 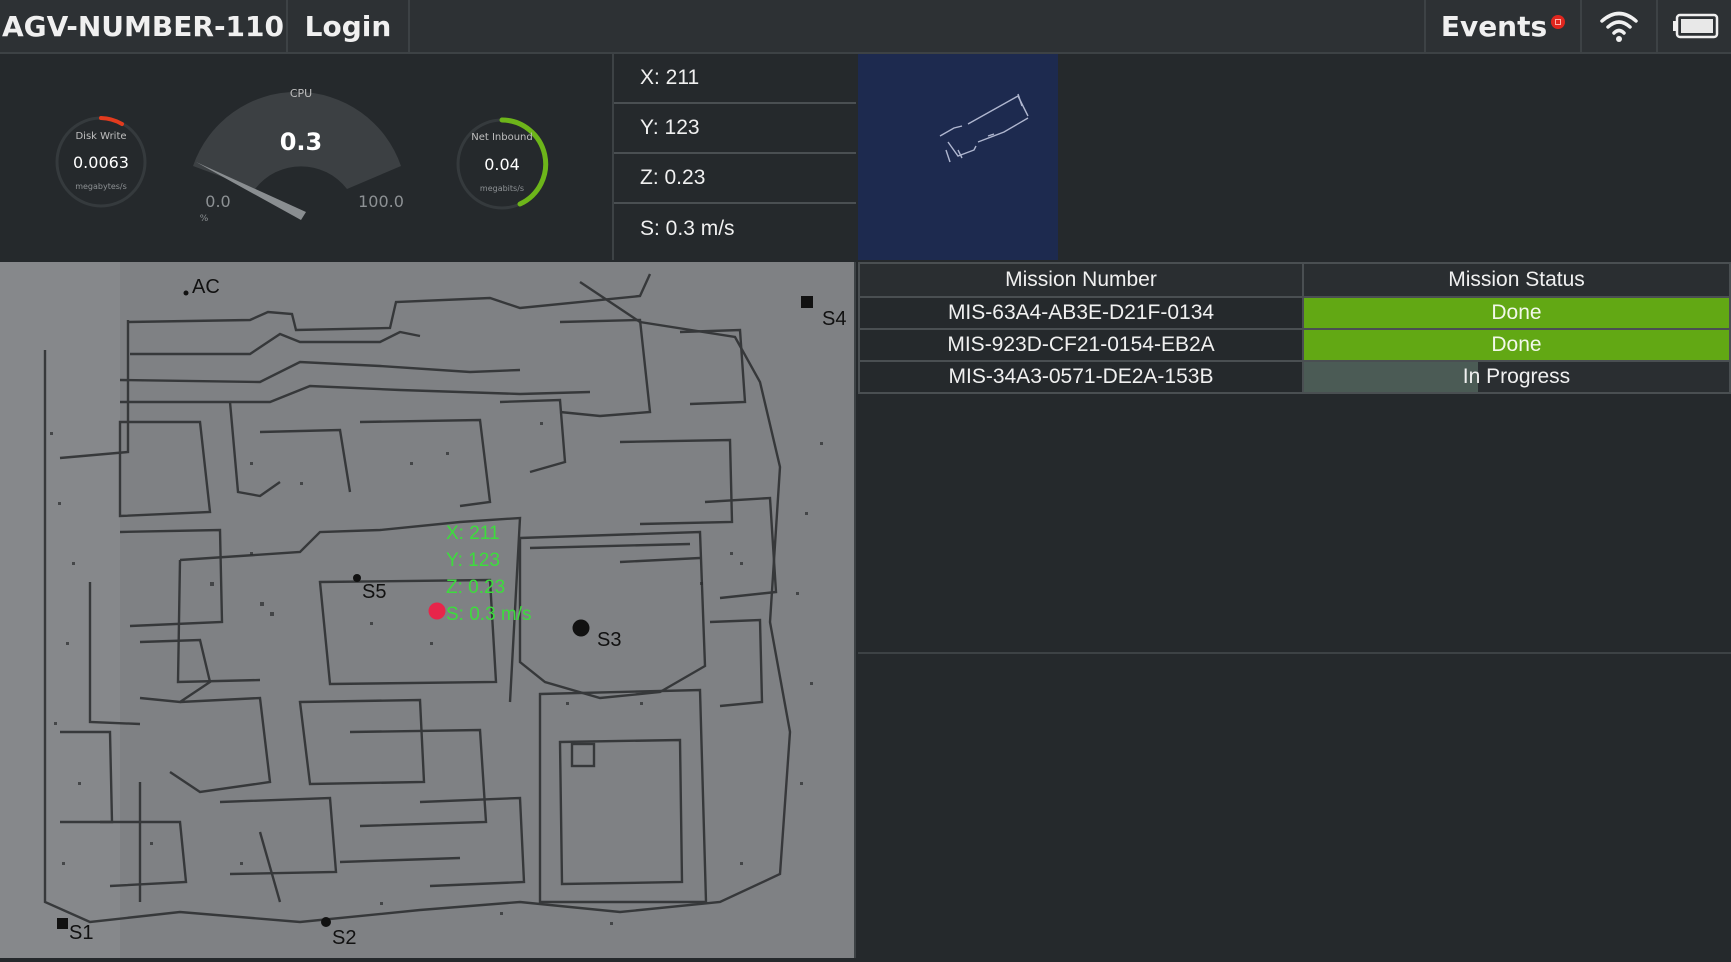 I want to click on battery-status, so click(x=1694, y=26).